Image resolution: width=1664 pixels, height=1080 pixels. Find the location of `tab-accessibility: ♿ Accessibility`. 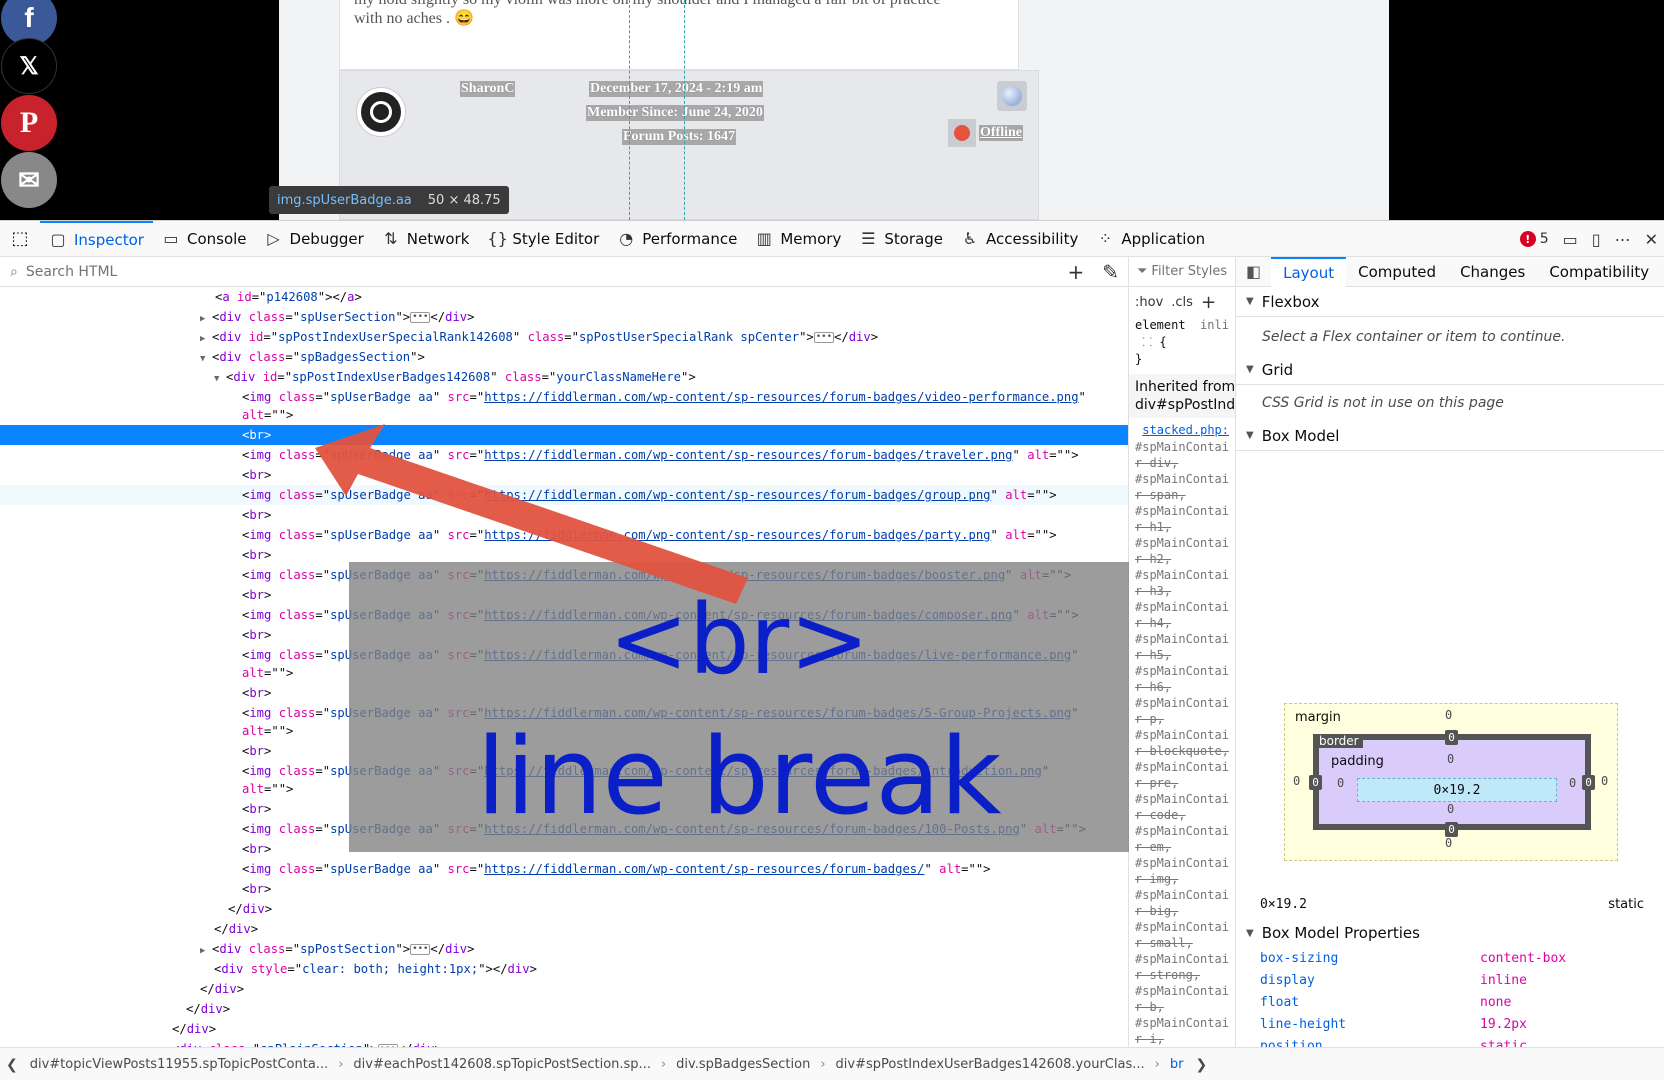

tab-accessibility: ♿ Accessibility is located at coordinates (1019, 239).